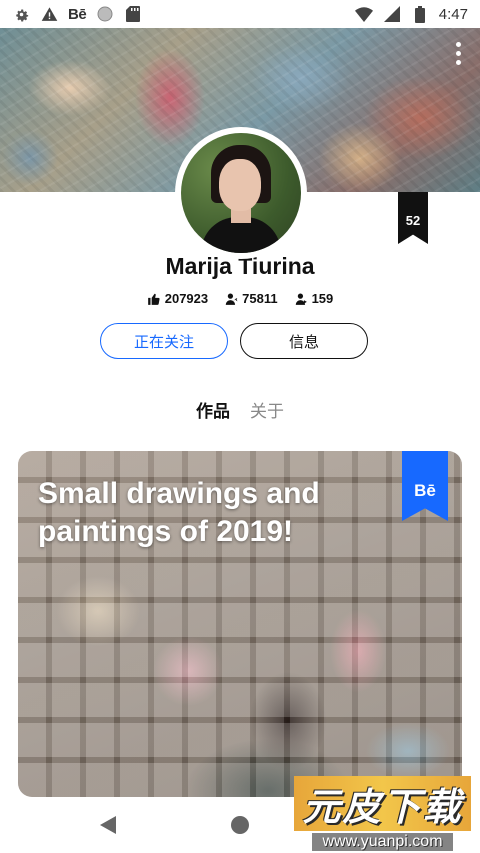 This screenshot has width=480, height=853. Describe the element at coordinates (425, 486) in the screenshot. I see `behance-ribbon-icon: Bē` at that location.